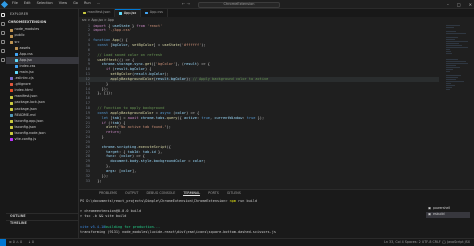 This screenshot has width=474, height=246. Describe the element at coordinates (25, 114) in the screenshot. I see `tree-item-label: README.md` at that location.